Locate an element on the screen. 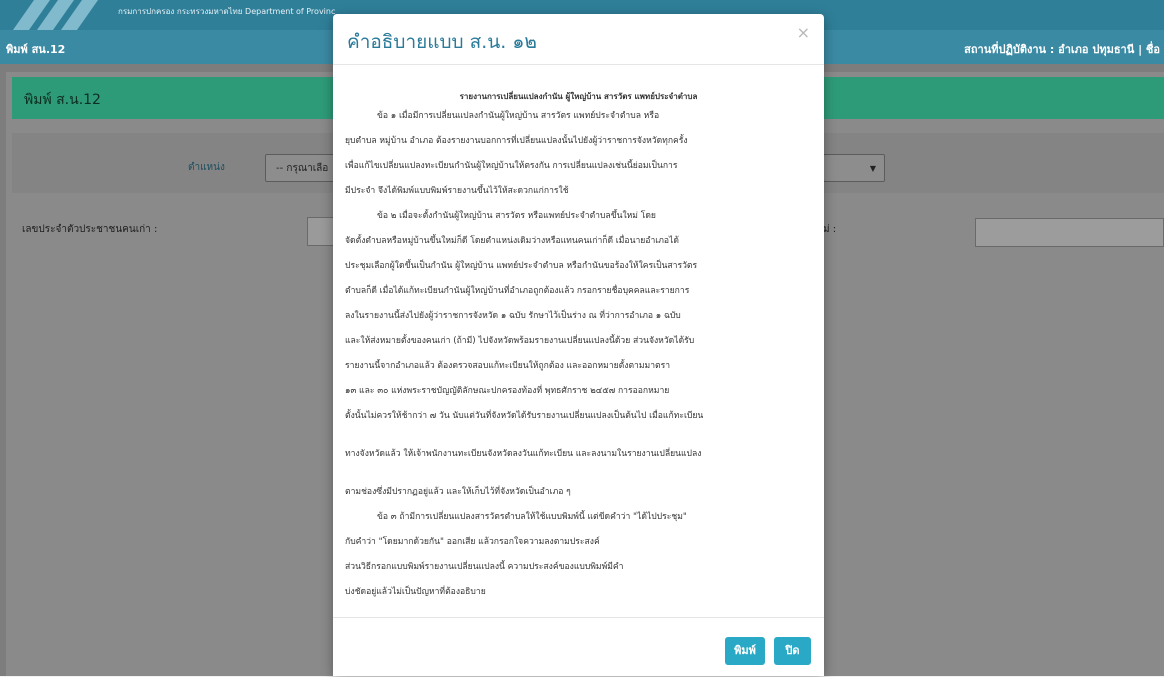  position-label: ตำแหน่ง is located at coordinates (206, 167).